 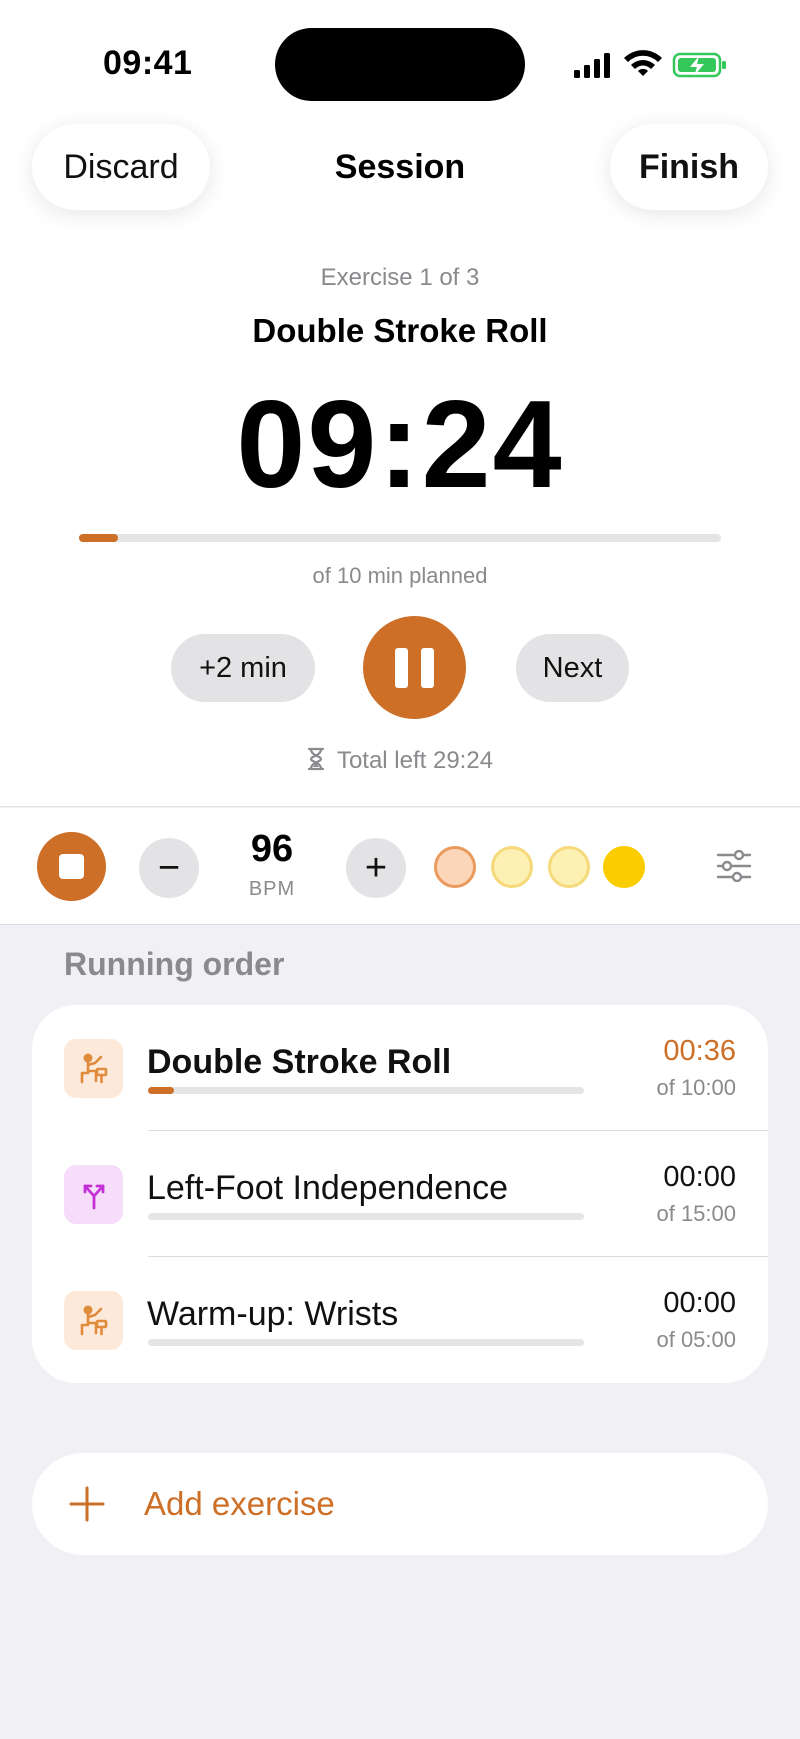 I want to click on exercise-timer: 09:24, so click(x=400, y=445).